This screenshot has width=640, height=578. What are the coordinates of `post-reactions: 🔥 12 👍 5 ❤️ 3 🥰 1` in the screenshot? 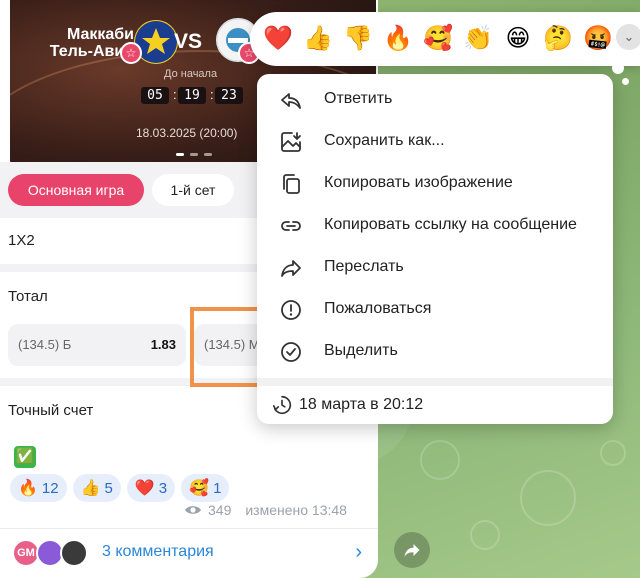 It's located at (120, 488).